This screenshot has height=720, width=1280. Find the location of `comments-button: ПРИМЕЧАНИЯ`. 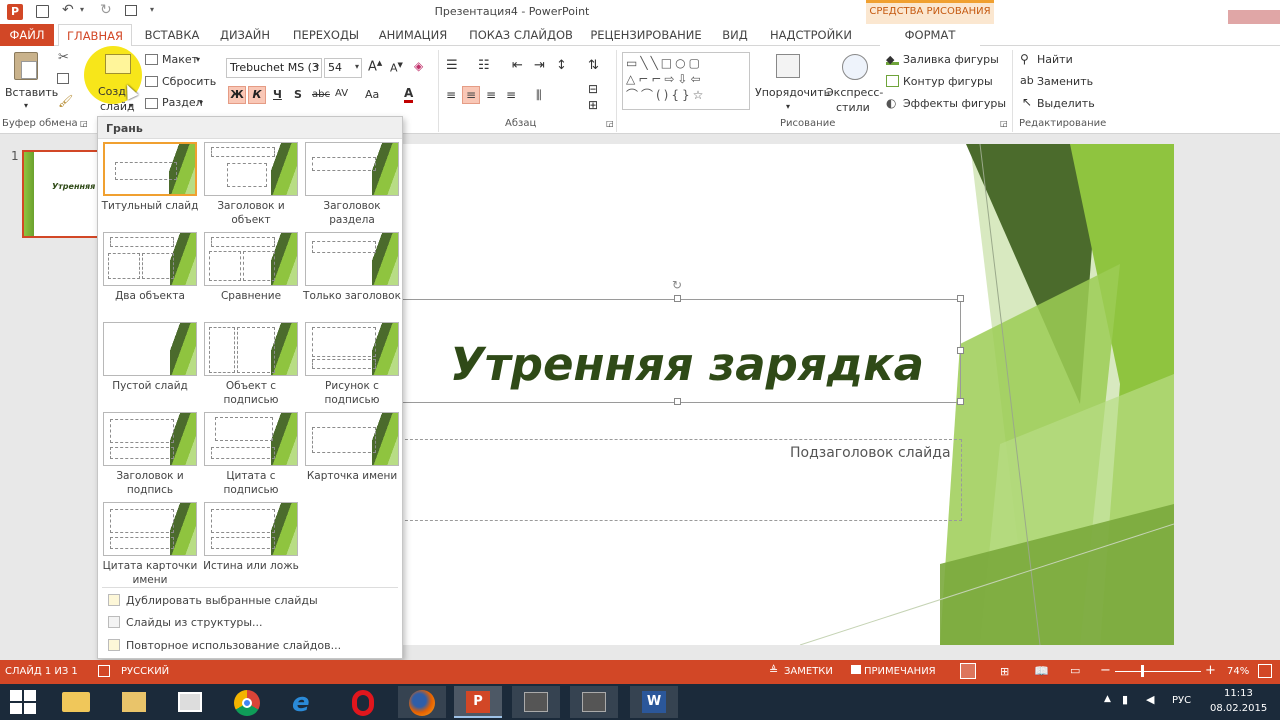

comments-button: ПРИМЕЧАНИЯ is located at coordinates (900, 671).